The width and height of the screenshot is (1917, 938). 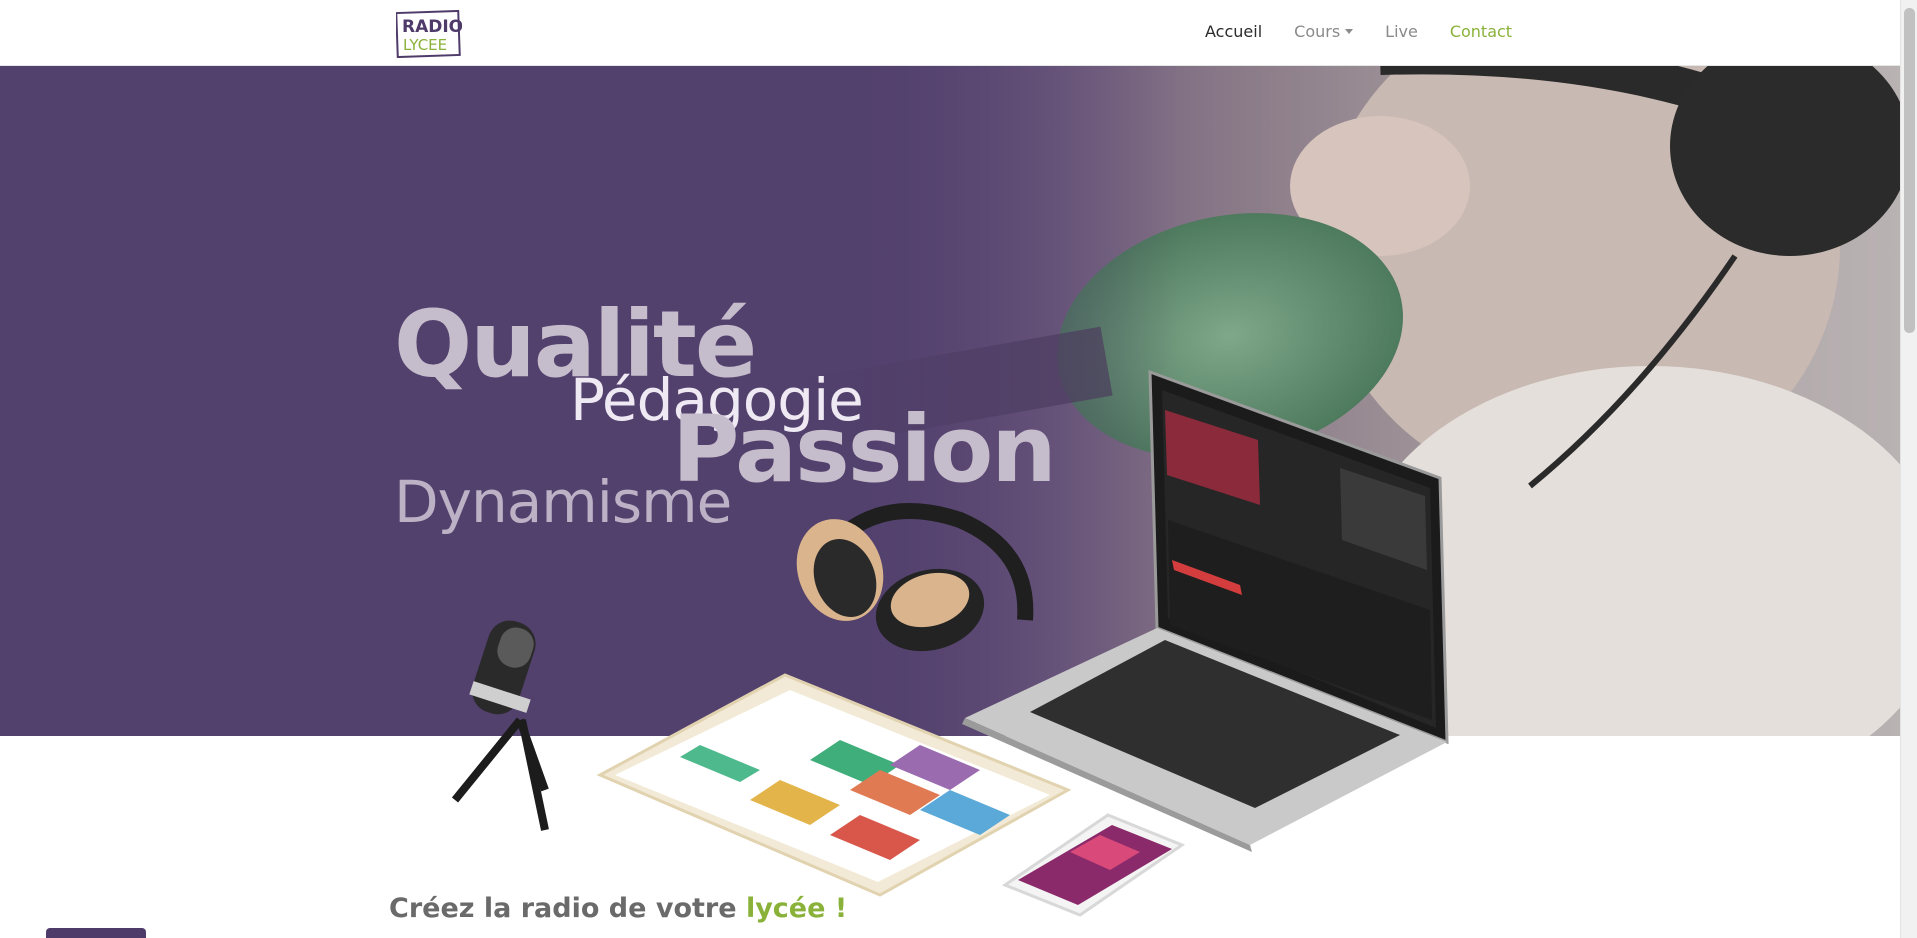 I want to click on nav-item-live-label: Live, so click(x=1401, y=31).